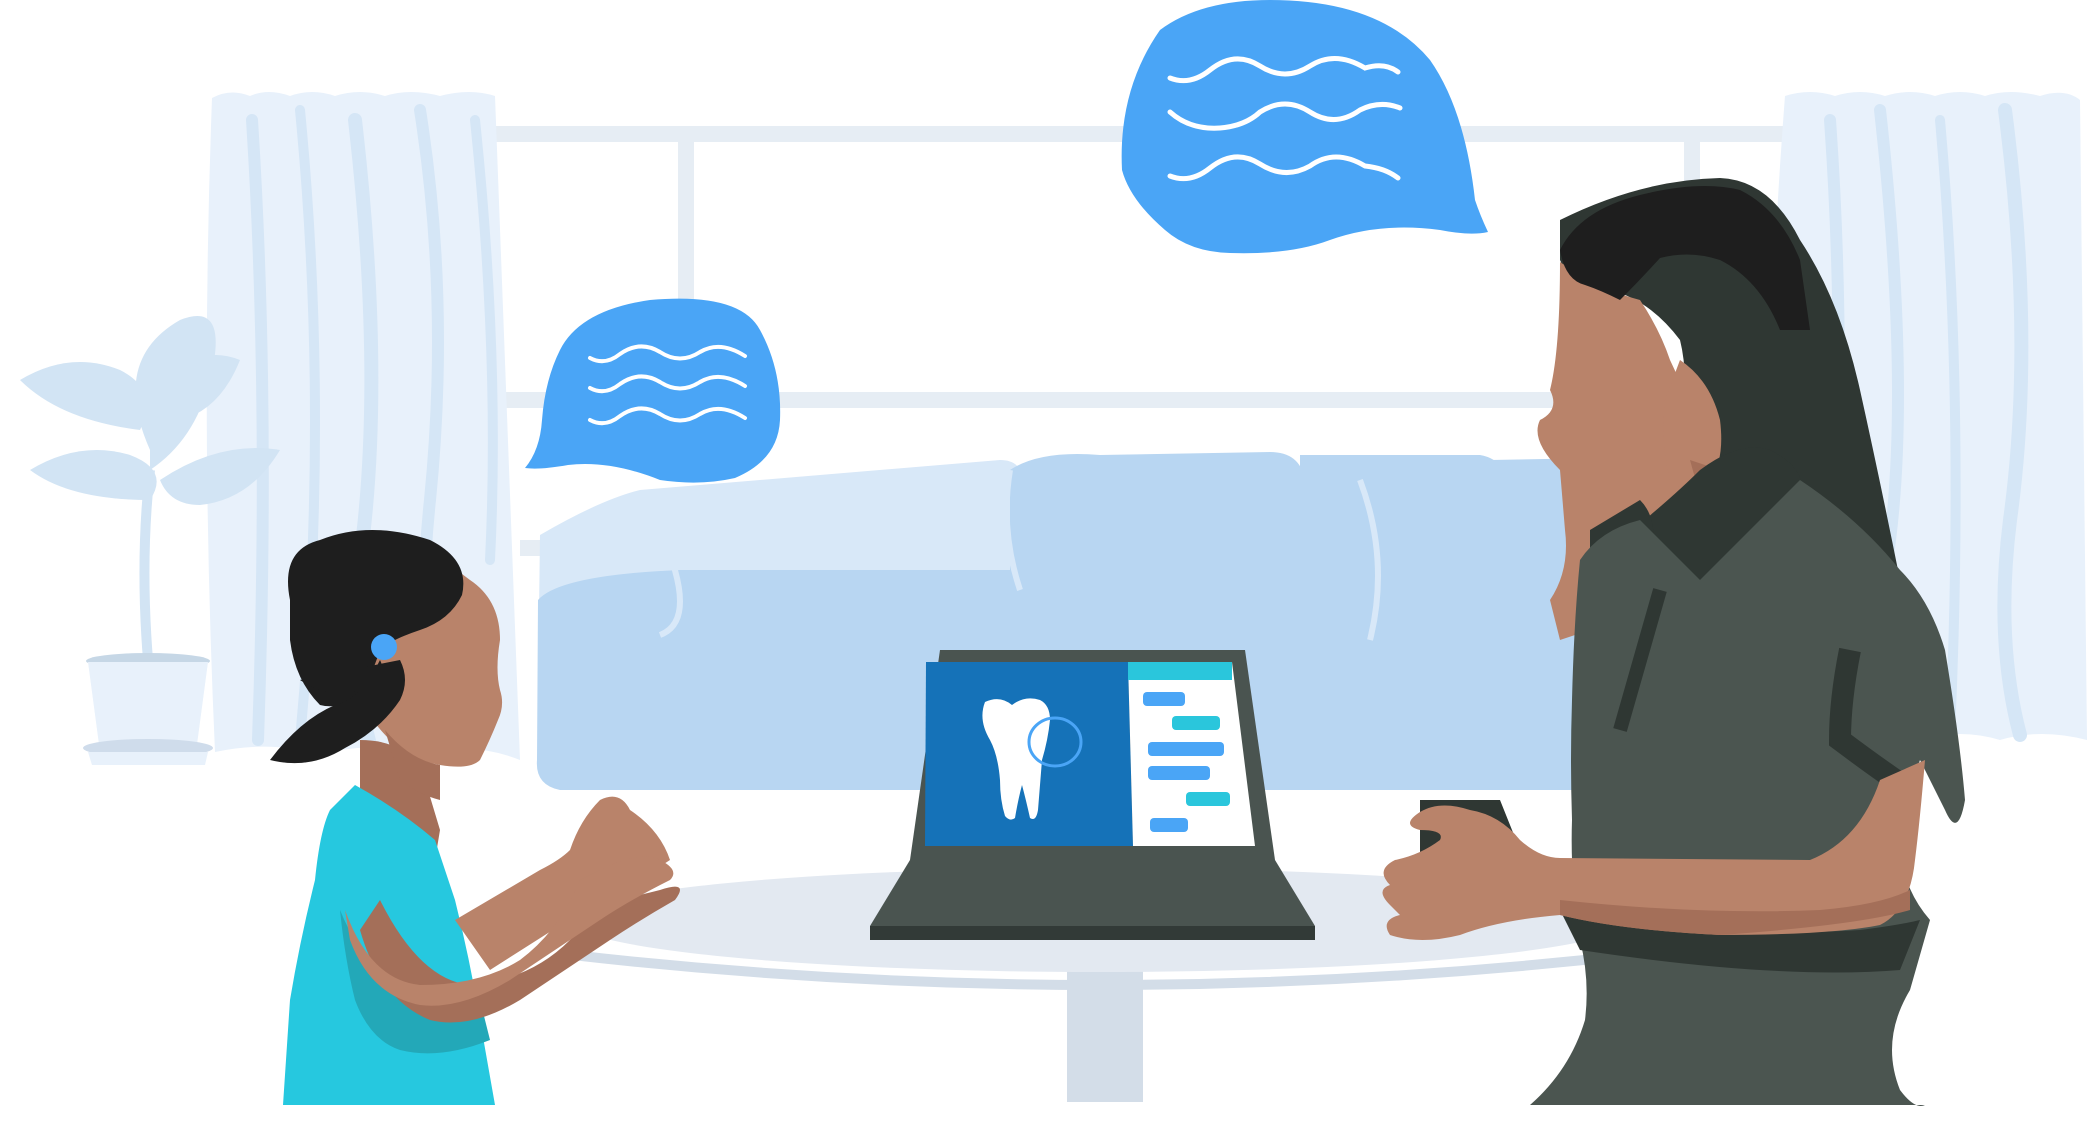  What do you see at coordinates (1092, 795) in the screenshot?
I see `laptop-icon` at bounding box center [1092, 795].